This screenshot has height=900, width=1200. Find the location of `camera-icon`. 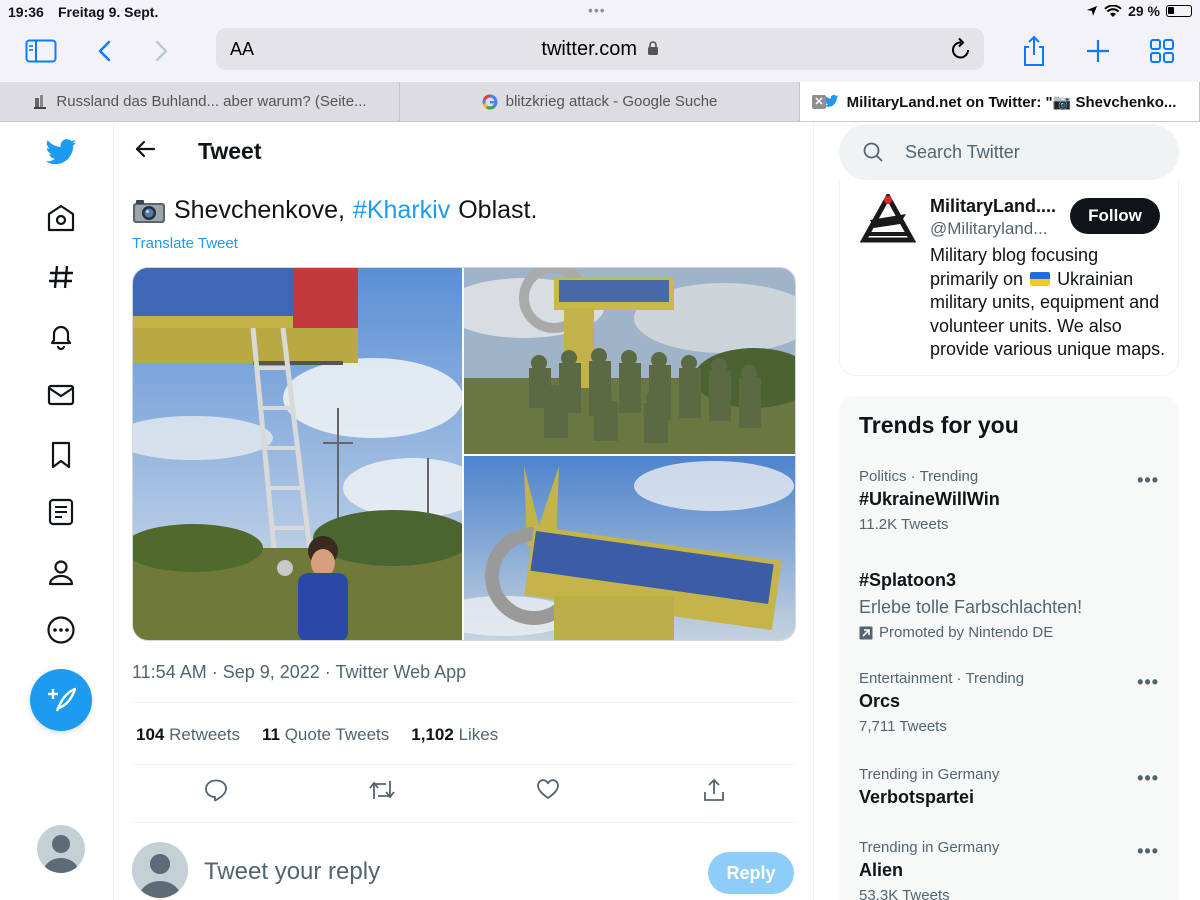

camera-icon is located at coordinates (149, 211).